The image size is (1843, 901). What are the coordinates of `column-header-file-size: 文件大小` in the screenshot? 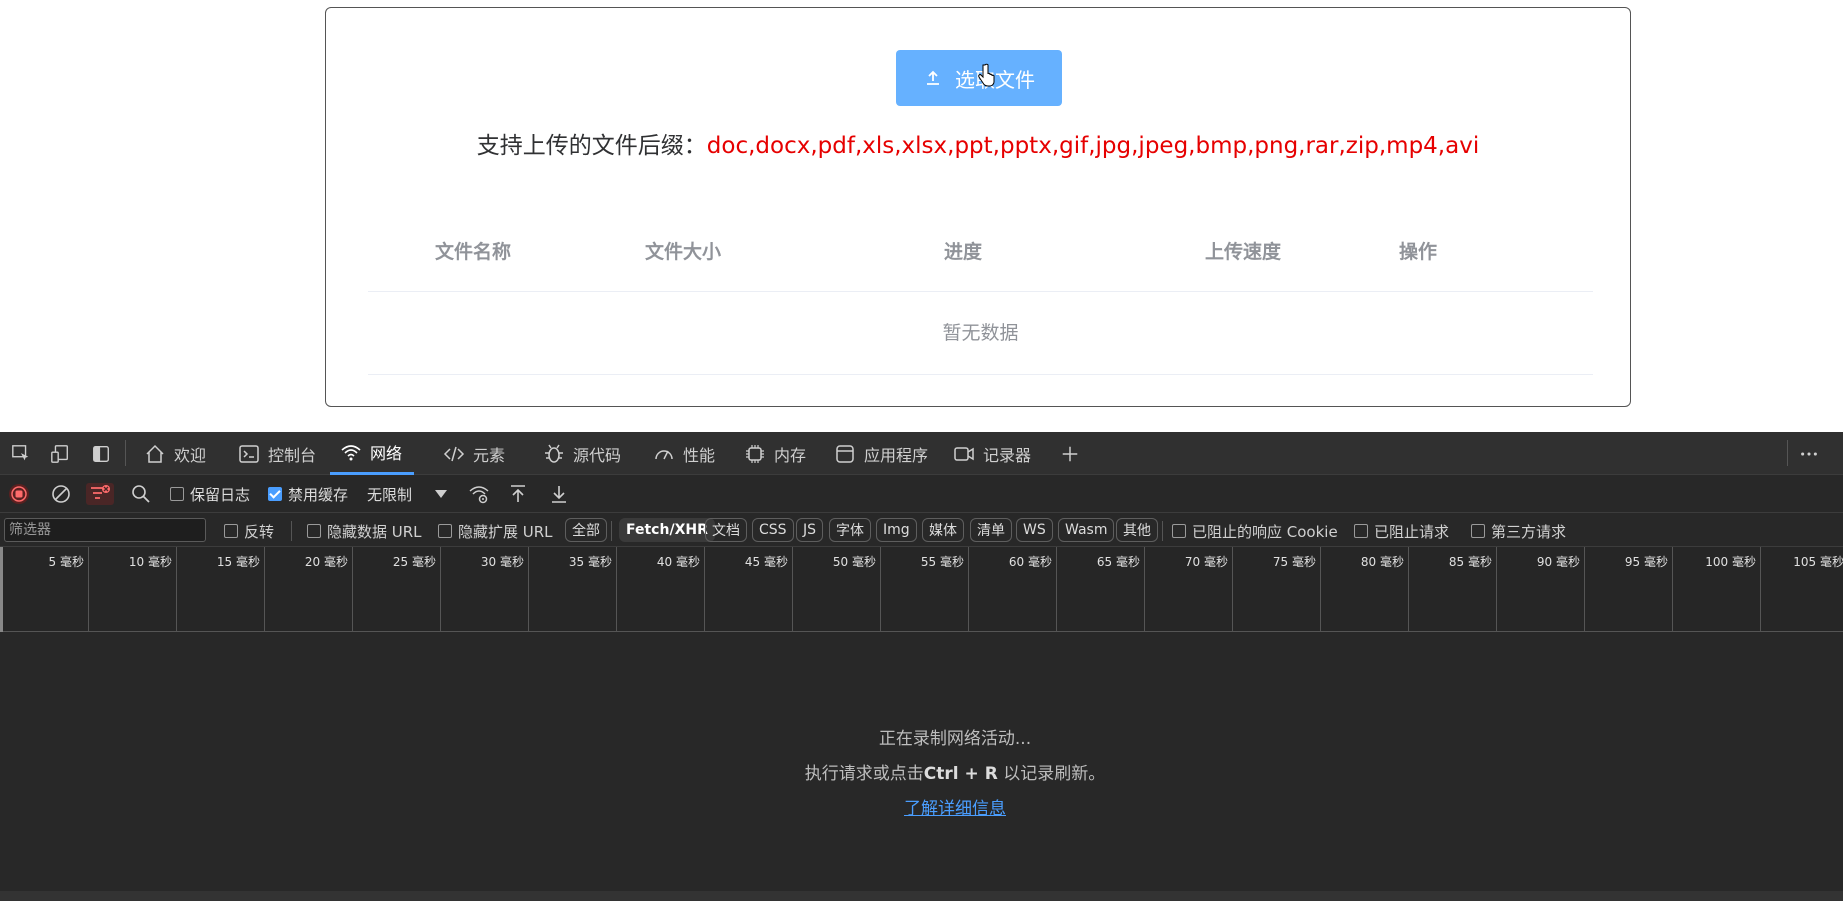 It's located at (682, 252).